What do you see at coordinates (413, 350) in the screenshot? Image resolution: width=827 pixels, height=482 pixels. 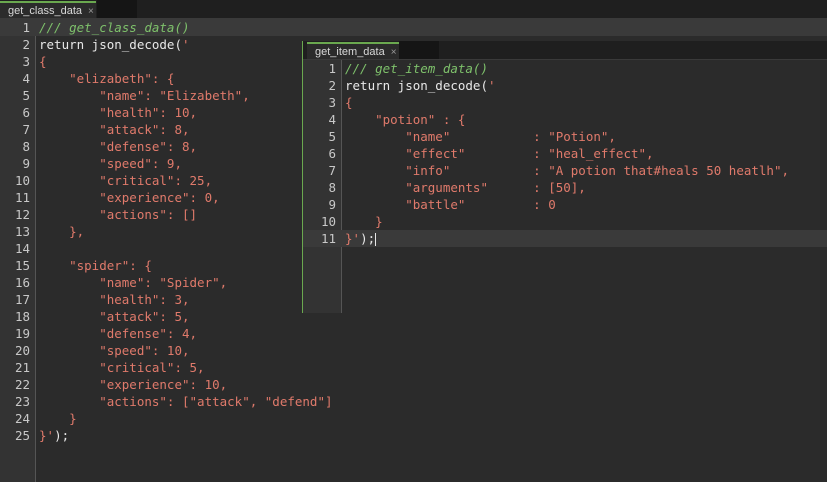 I see `code-line: 20 "speed": 10,` at bounding box center [413, 350].